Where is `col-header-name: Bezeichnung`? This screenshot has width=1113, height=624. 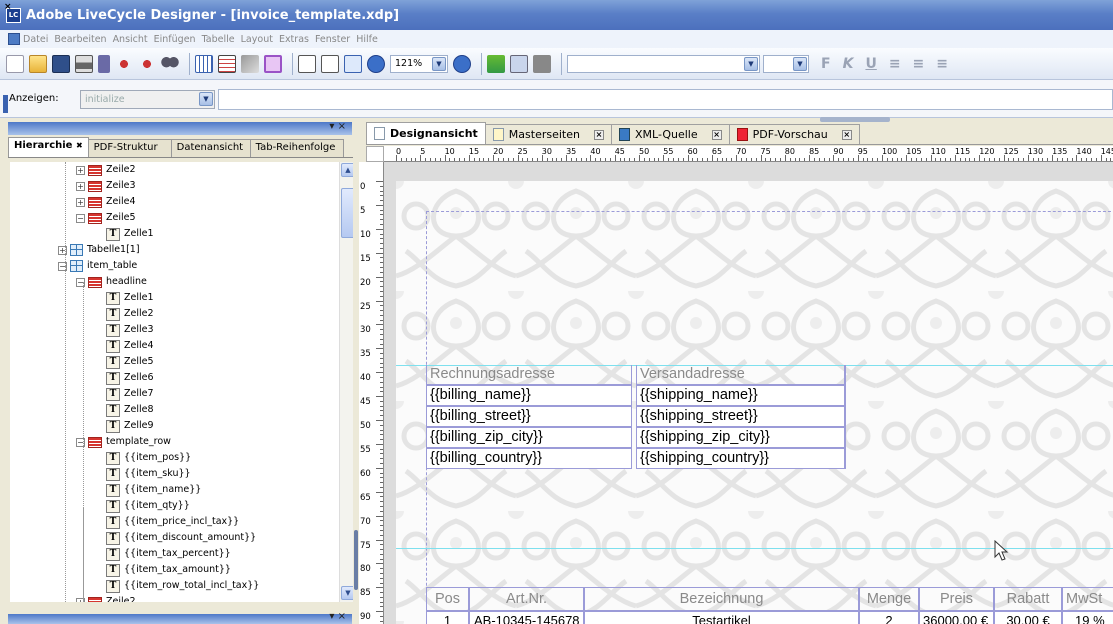
col-header-name: Bezeichnung is located at coordinates (721, 599).